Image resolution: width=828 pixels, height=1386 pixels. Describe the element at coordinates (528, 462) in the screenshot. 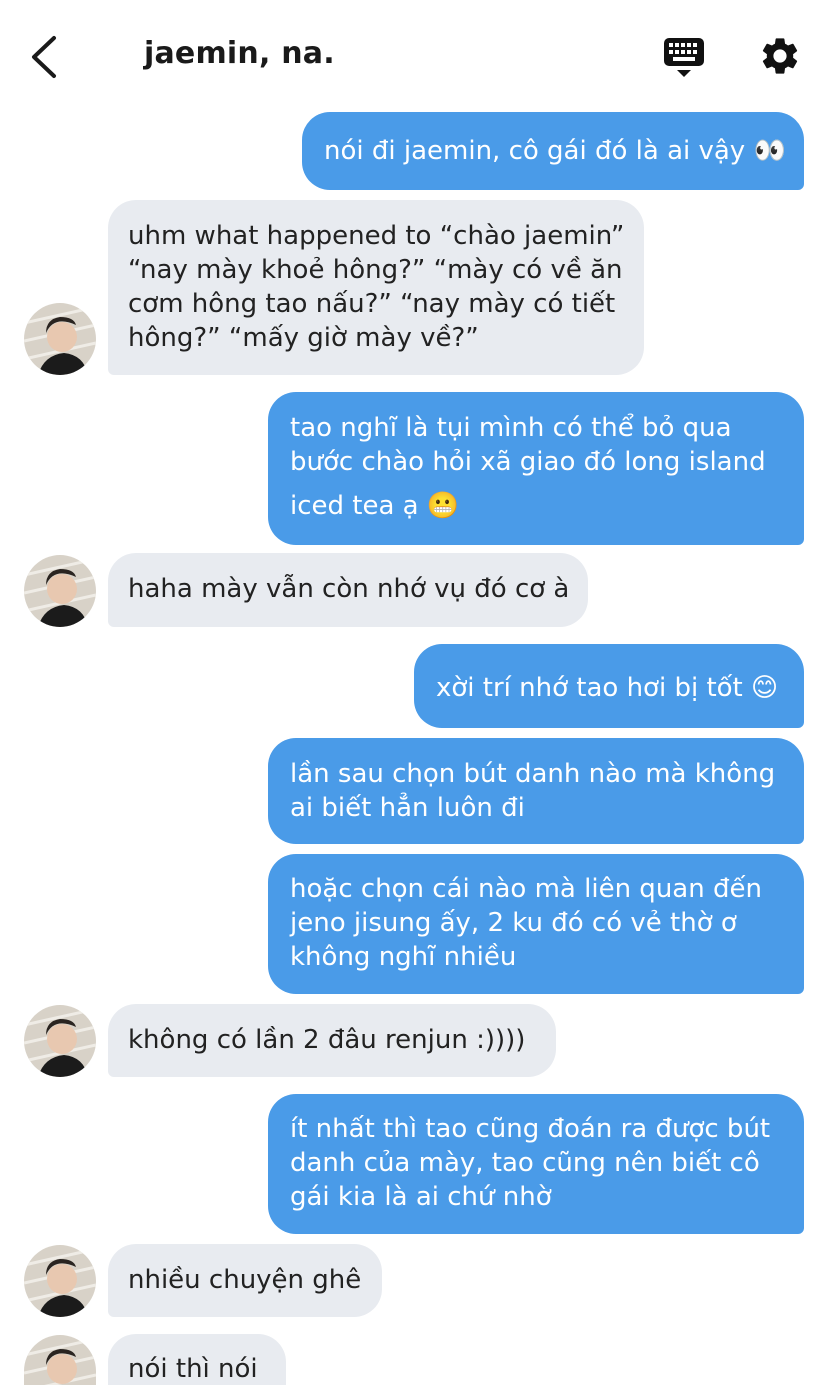

I see `message-text: bước chào hỏi xã giao đó long island` at that location.